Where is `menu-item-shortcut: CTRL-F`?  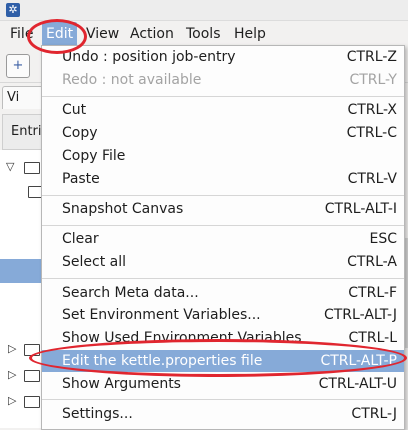
menu-item-shortcut: CTRL-F is located at coordinates (372, 293).